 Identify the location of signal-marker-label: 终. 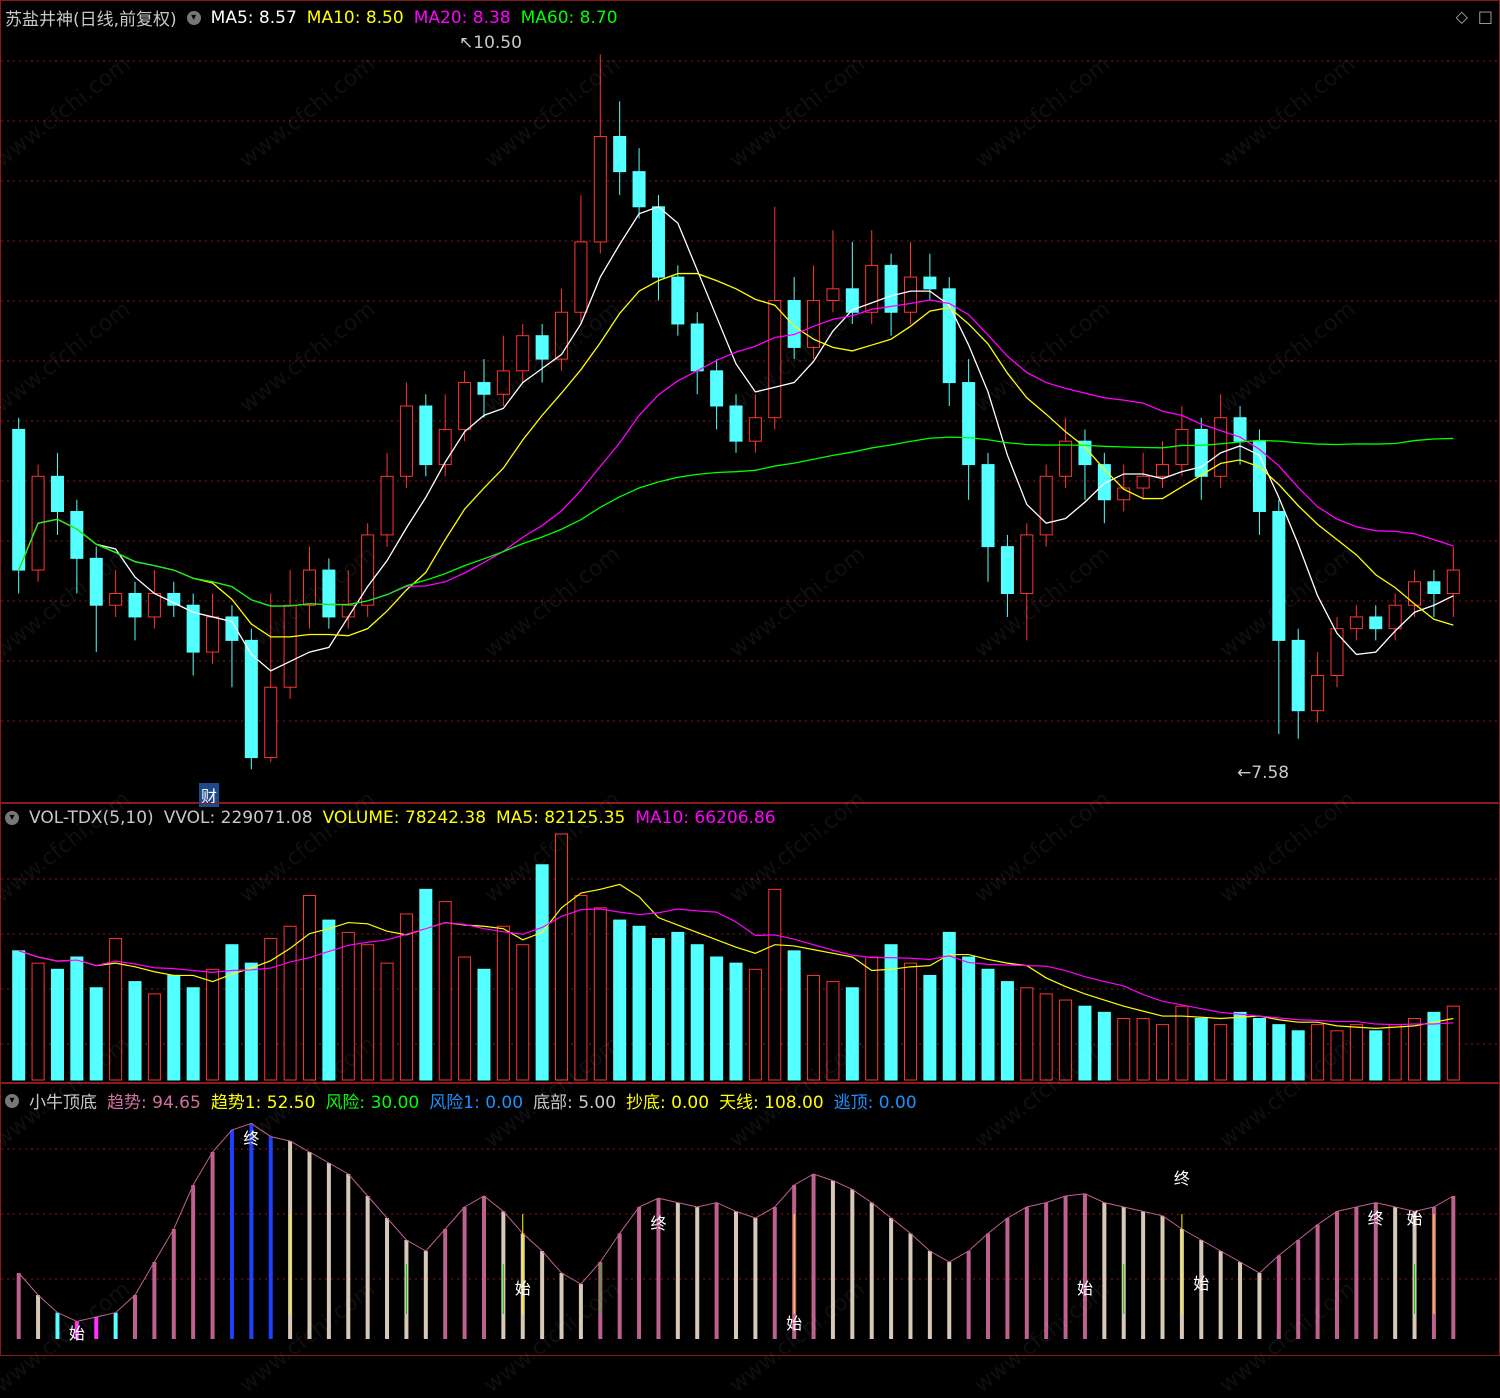
(251, 1138).